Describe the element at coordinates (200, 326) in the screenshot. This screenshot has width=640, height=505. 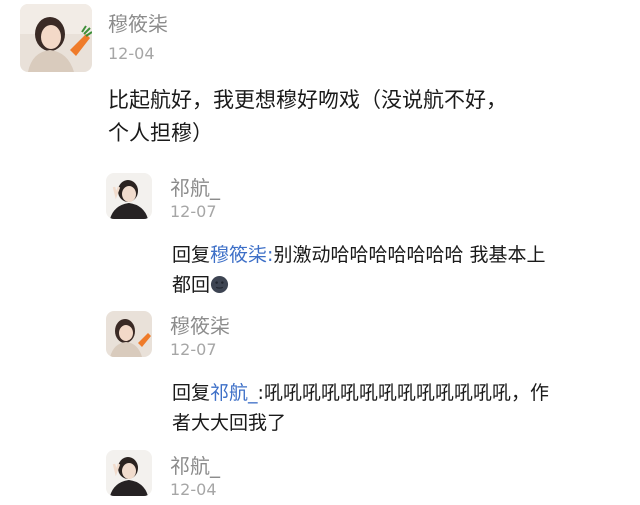
I see `username-reply-2: 穆筱柒` at that location.